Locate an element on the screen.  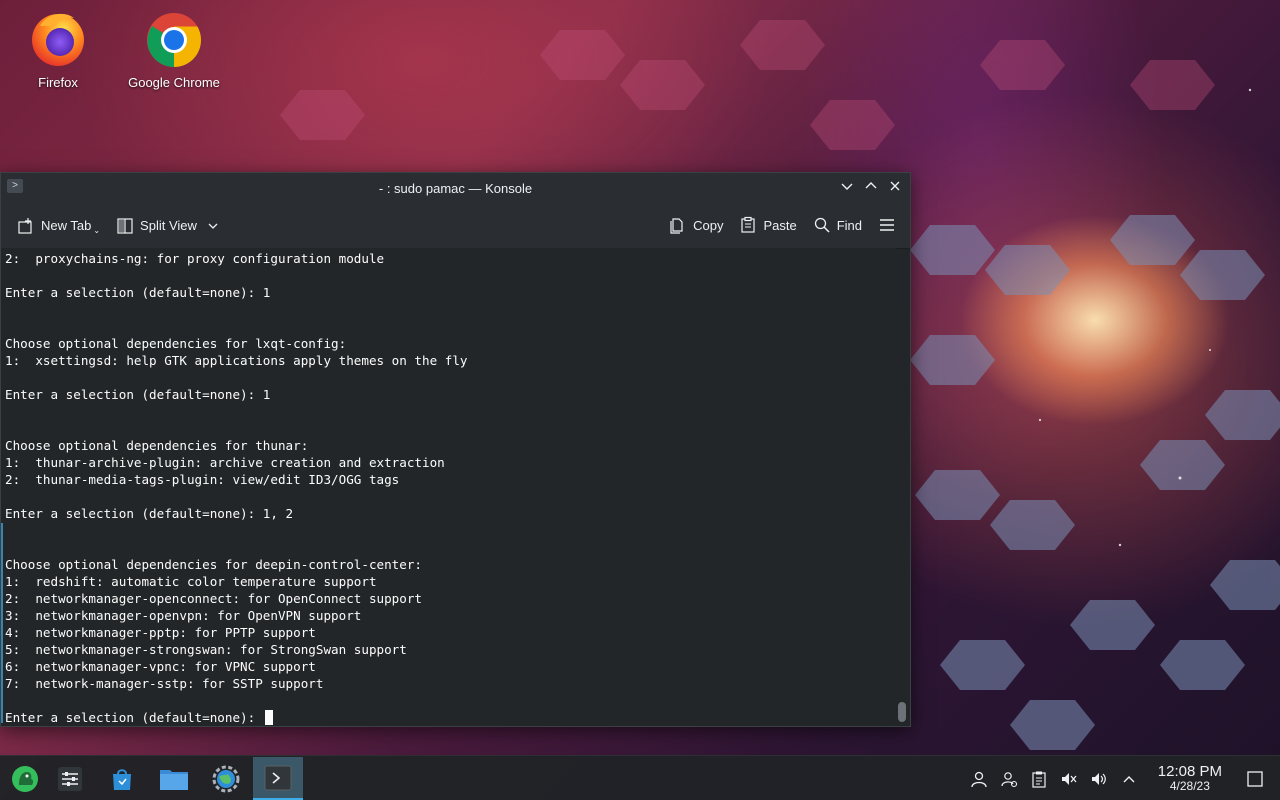
terminal-line: 4: networkmanager-pptp: for PPTP support is located at coordinates (160, 632).